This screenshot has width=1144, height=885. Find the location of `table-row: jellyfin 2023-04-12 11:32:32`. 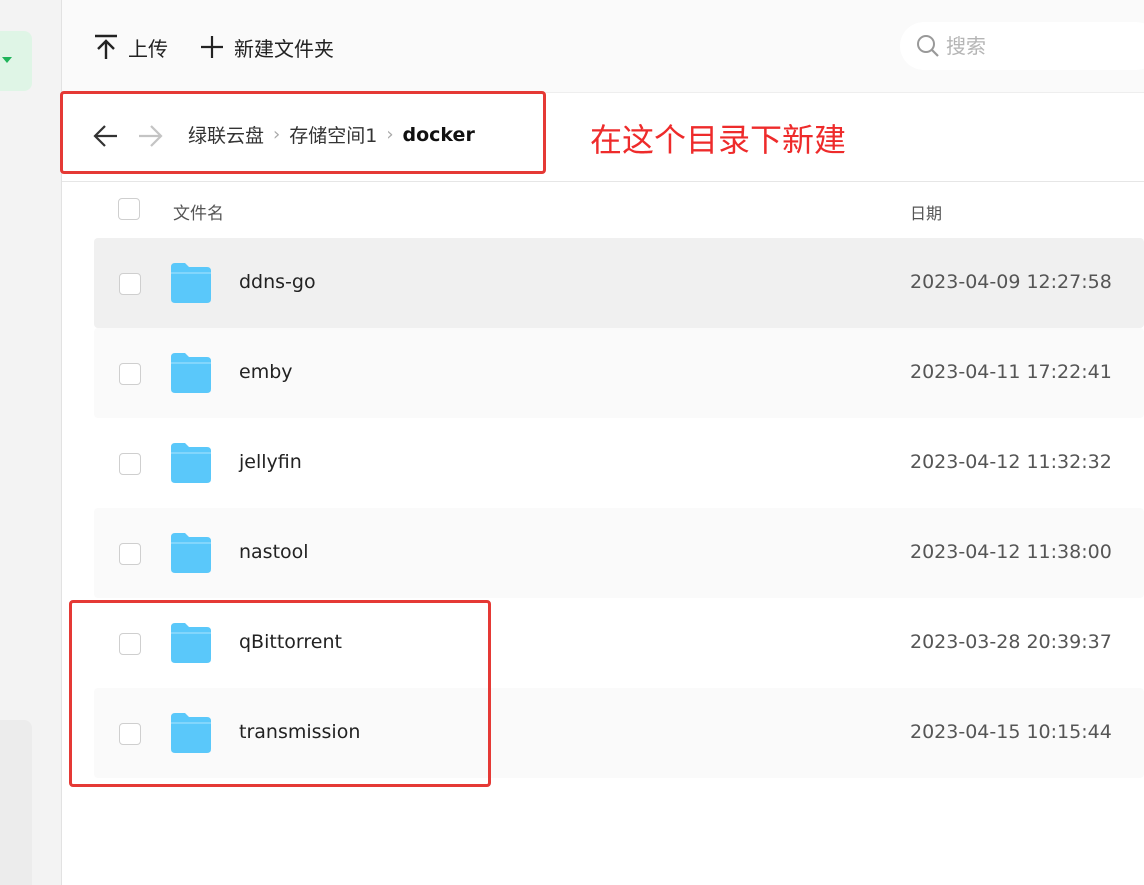

table-row: jellyfin 2023-04-12 11:32:32 is located at coordinates (619, 463).